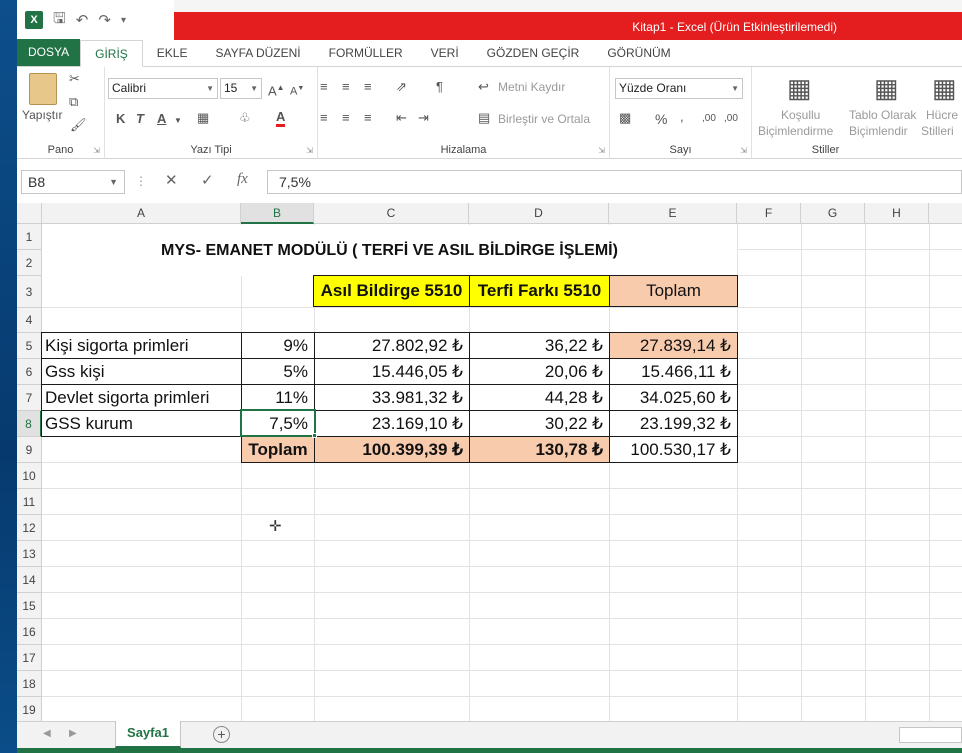 This screenshot has height=753, width=962. Describe the element at coordinates (944, 88) in the screenshot. I see `cell-styles-icon: ▦` at that location.